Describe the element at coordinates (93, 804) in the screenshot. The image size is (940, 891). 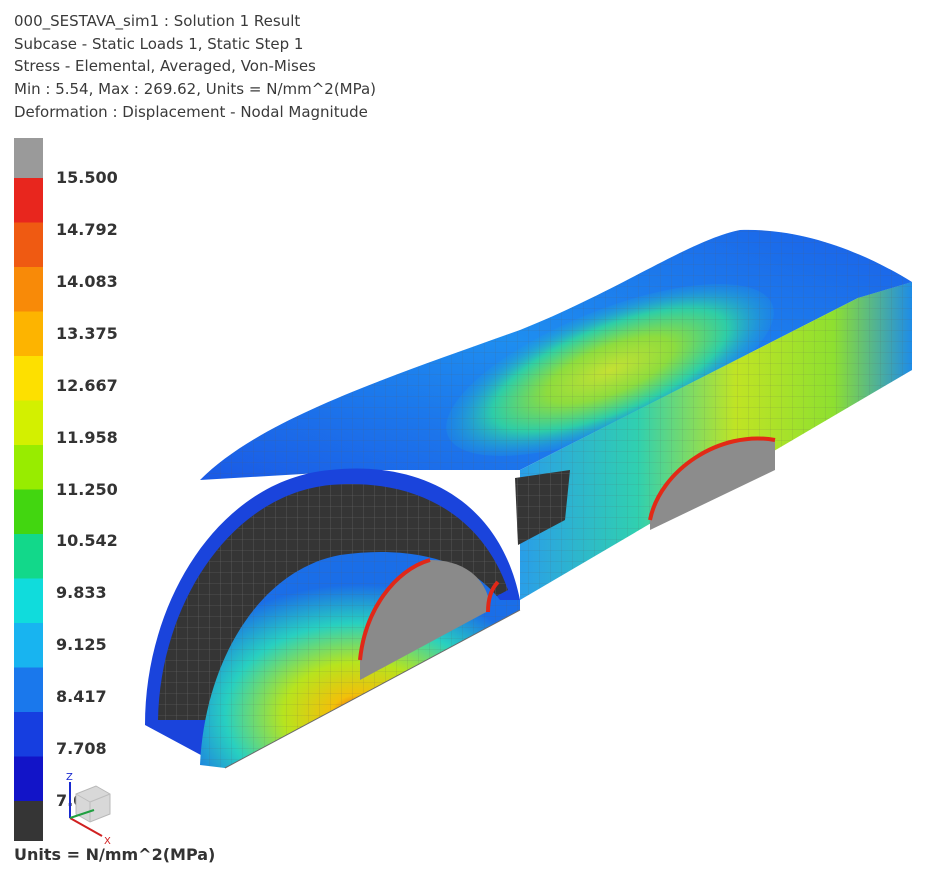
I see `view-cube-icon` at that location.